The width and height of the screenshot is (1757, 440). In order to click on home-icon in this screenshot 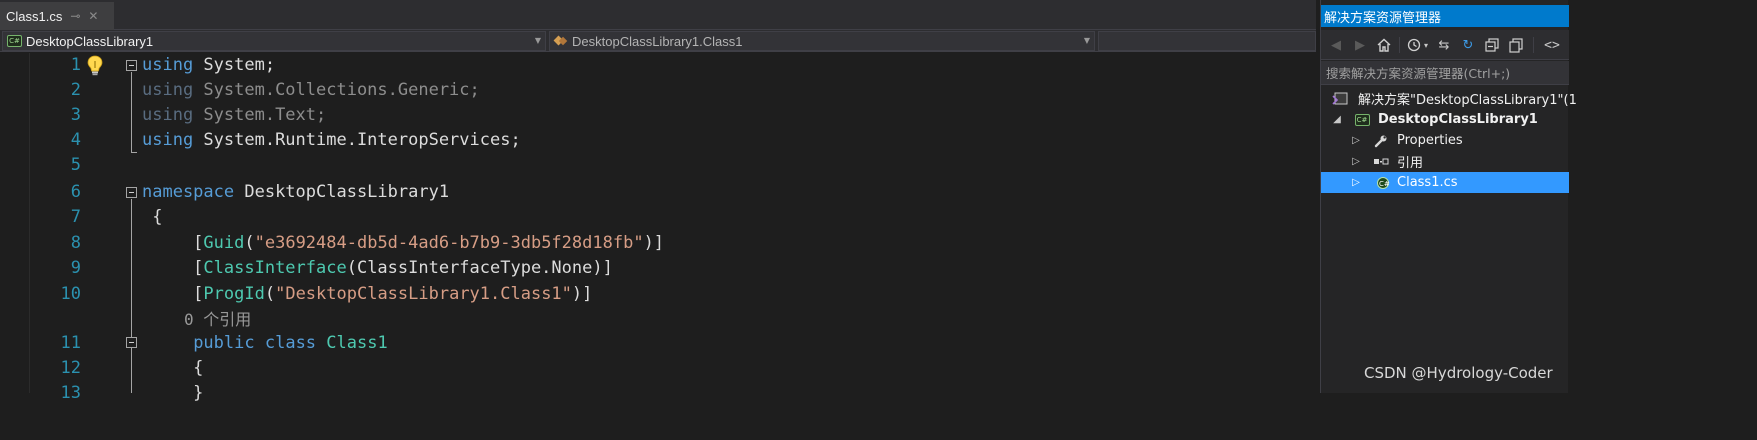, I will do `click(1384, 45)`.